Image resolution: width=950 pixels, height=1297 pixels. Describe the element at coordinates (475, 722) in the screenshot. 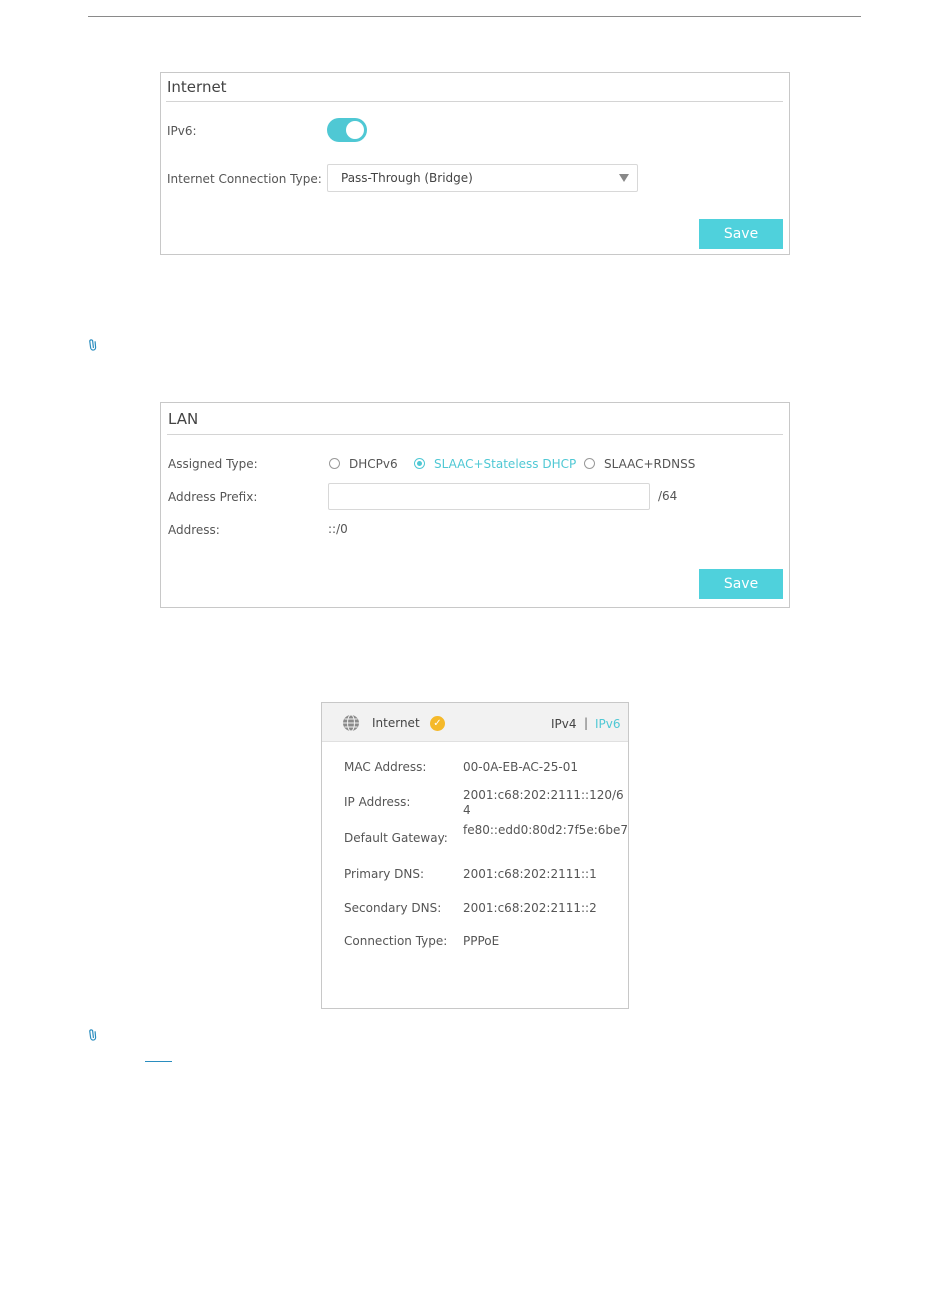

I see `status-card-header: Internet ✓ IPv4 | IPv6` at that location.